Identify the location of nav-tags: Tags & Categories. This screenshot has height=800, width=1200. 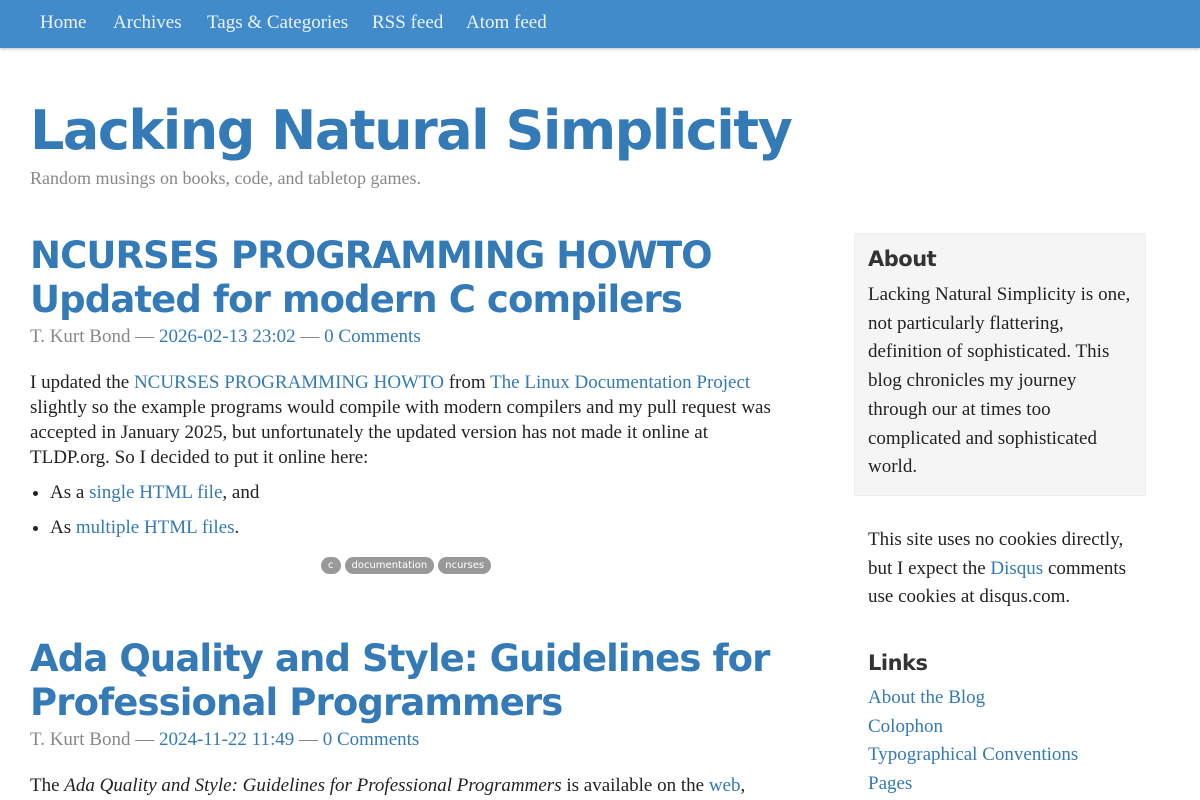
(277, 23).